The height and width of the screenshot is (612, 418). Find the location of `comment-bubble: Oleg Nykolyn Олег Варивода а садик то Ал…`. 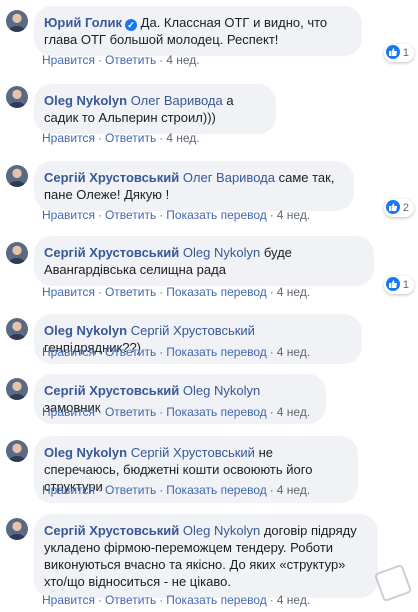

comment-bubble: Oleg Nykolyn Олег Варивода а садик то Ал… is located at coordinates (155, 109).